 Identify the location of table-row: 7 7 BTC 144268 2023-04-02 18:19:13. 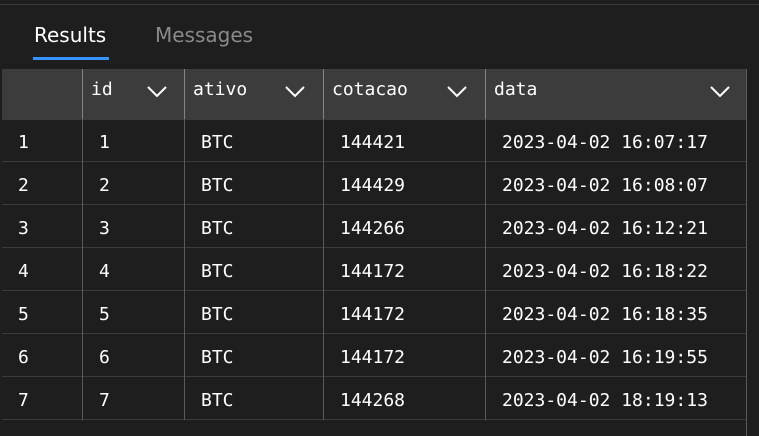
(374, 398).